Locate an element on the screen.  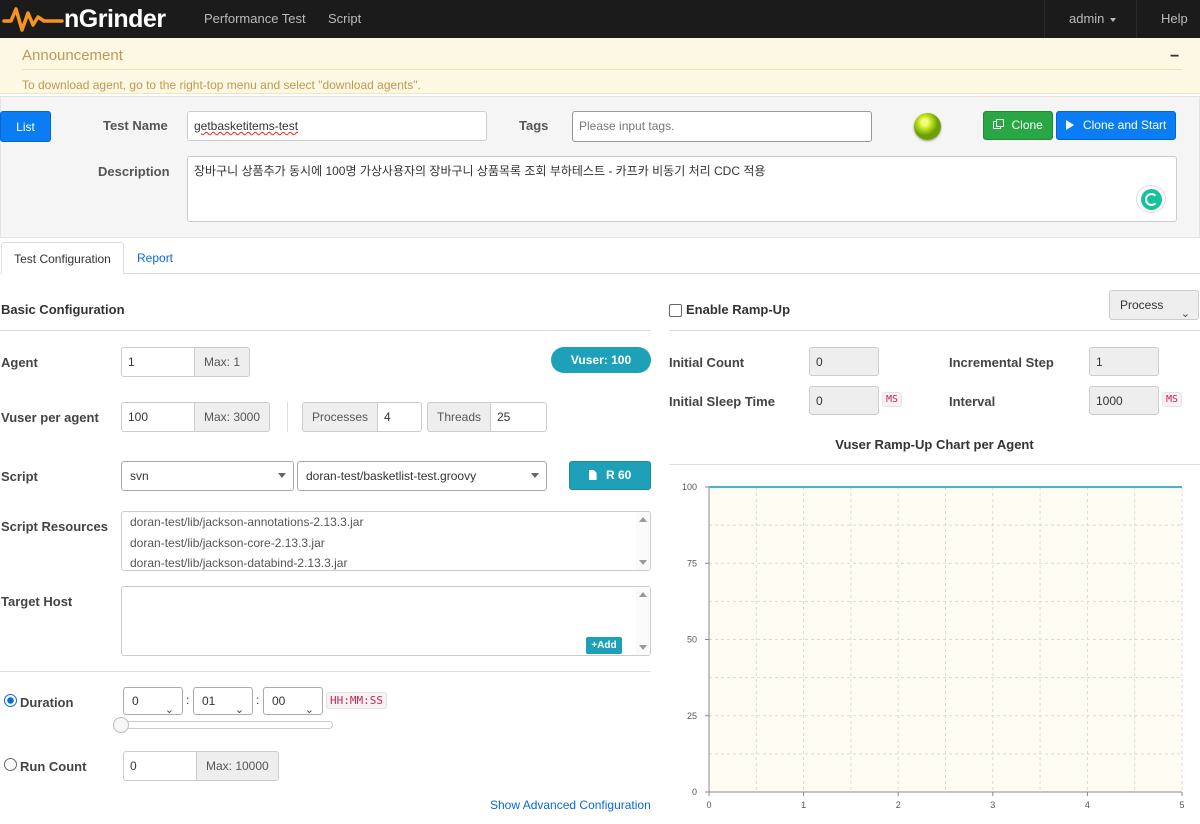
grammarly-icon is located at coordinates (1151, 199).